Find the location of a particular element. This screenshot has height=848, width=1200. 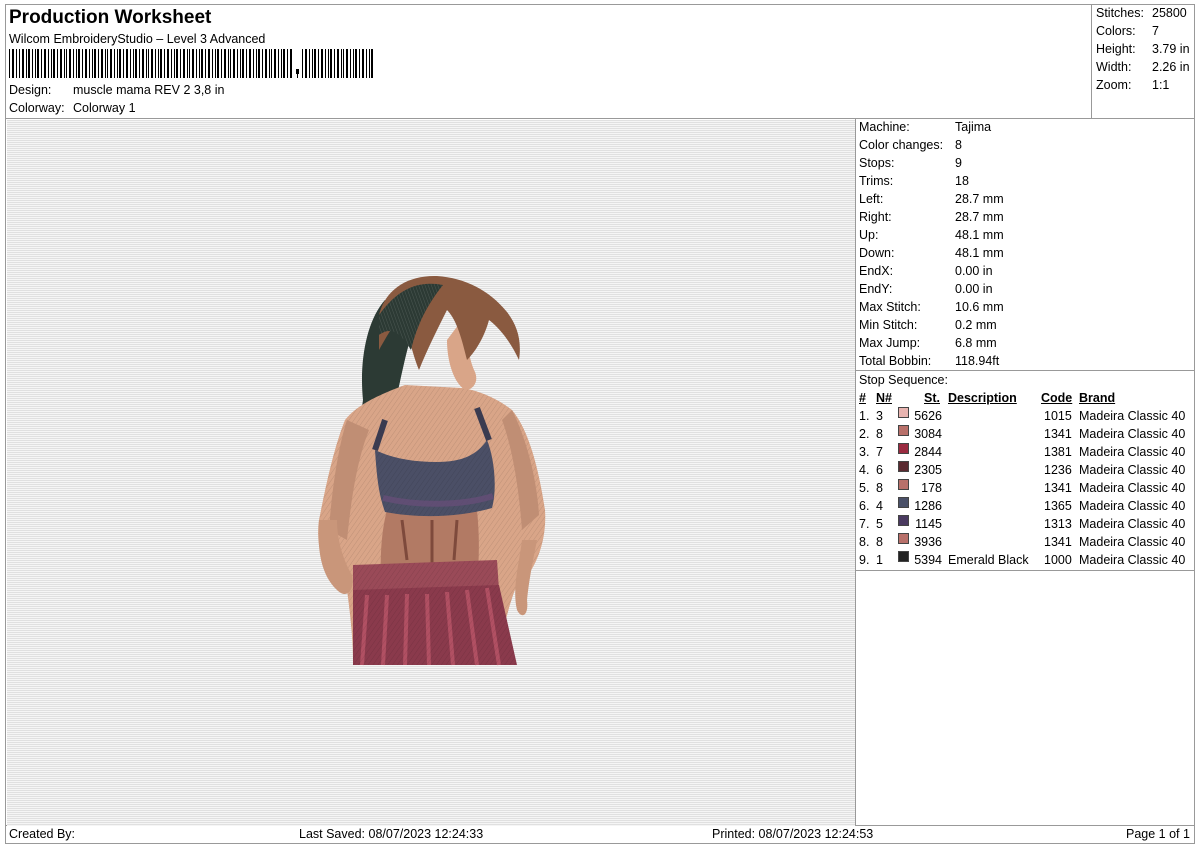

row-stitches: 2844 is located at coordinates (928, 452).